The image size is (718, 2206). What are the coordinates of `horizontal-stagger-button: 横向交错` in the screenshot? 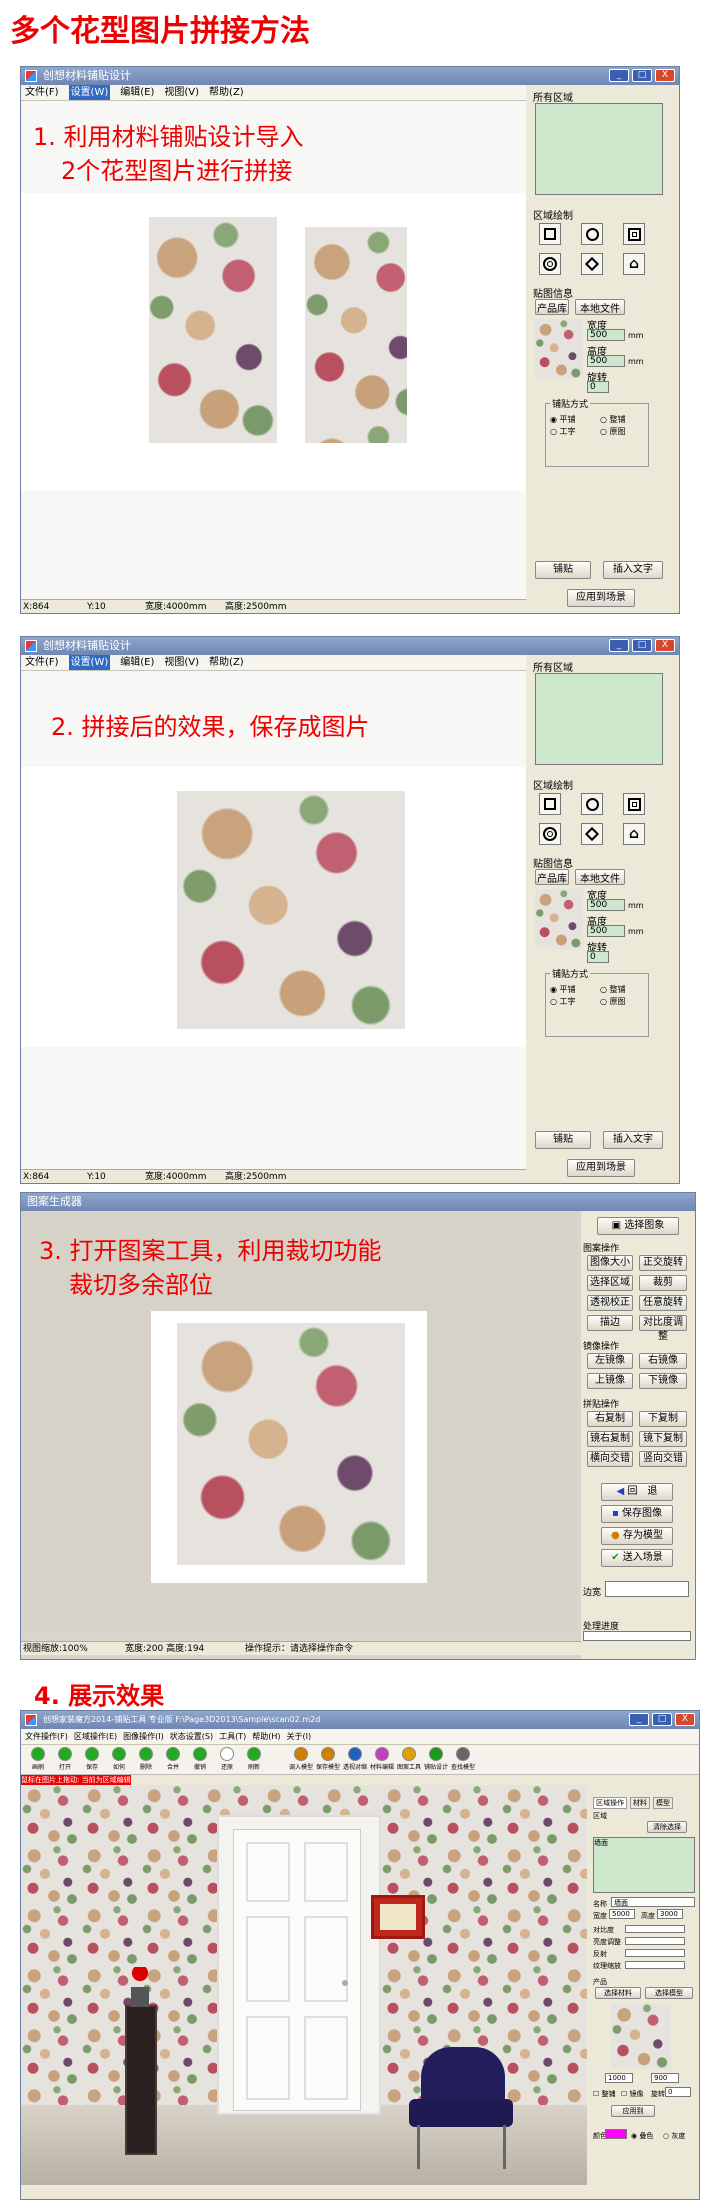 It's located at (610, 1459).